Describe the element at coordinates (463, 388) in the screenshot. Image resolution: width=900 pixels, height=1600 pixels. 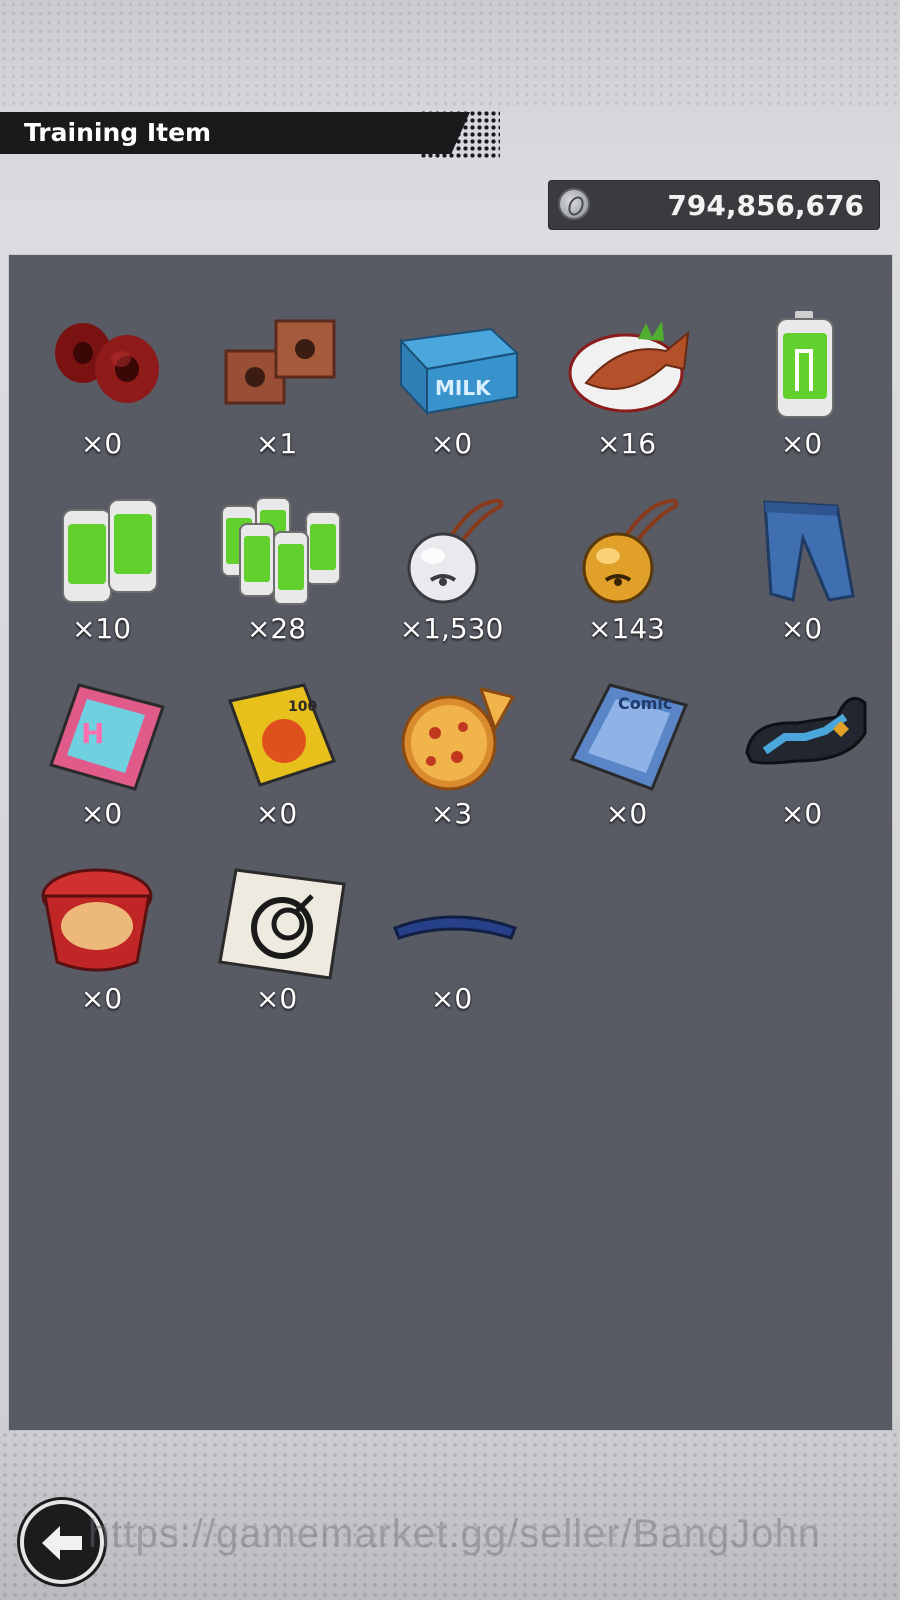
I see `svg-text: MILK` at that location.